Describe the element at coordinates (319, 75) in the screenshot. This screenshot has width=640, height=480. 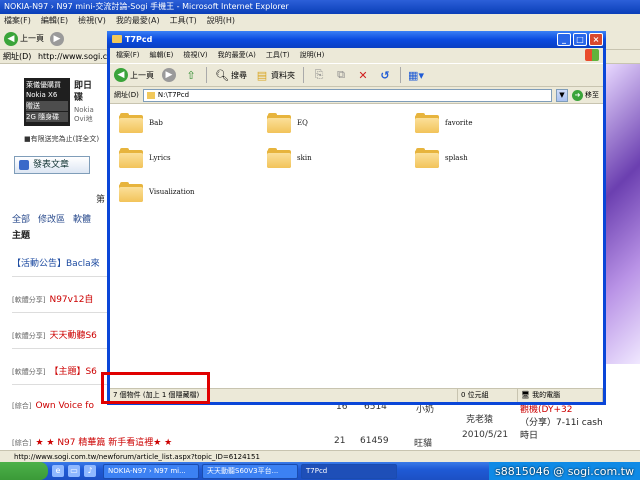
I see `move-to-icon: ⎘` at that location.